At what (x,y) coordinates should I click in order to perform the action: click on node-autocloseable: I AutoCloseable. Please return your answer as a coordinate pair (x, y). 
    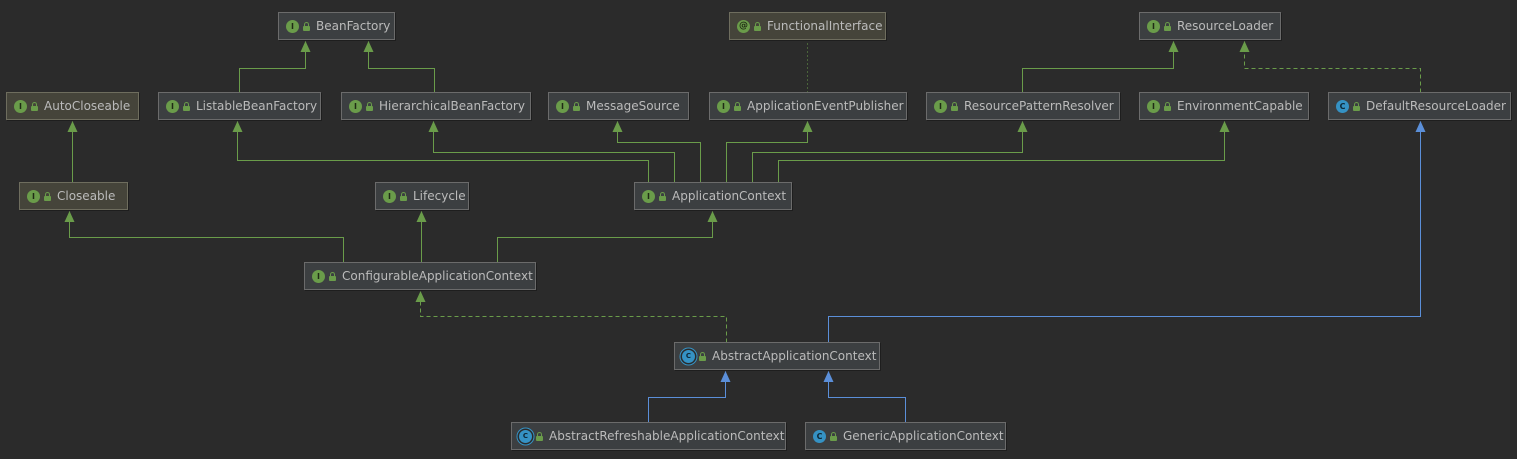
    Looking at the image, I should click on (72, 106).